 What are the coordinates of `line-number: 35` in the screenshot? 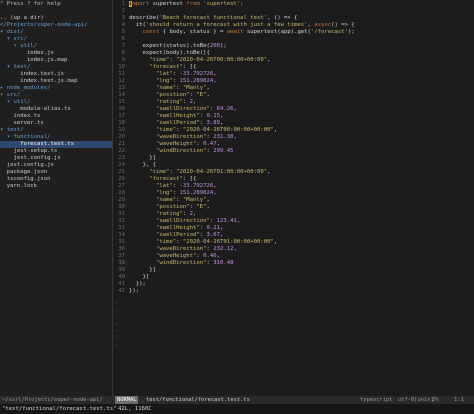 It's located at (121, 242).